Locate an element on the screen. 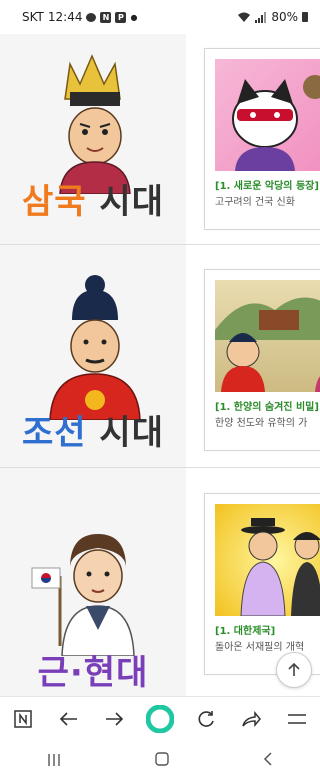 The height and width of the screenshot is (782, 320). p-notification-icon: P is located at coordinates (121, 17).